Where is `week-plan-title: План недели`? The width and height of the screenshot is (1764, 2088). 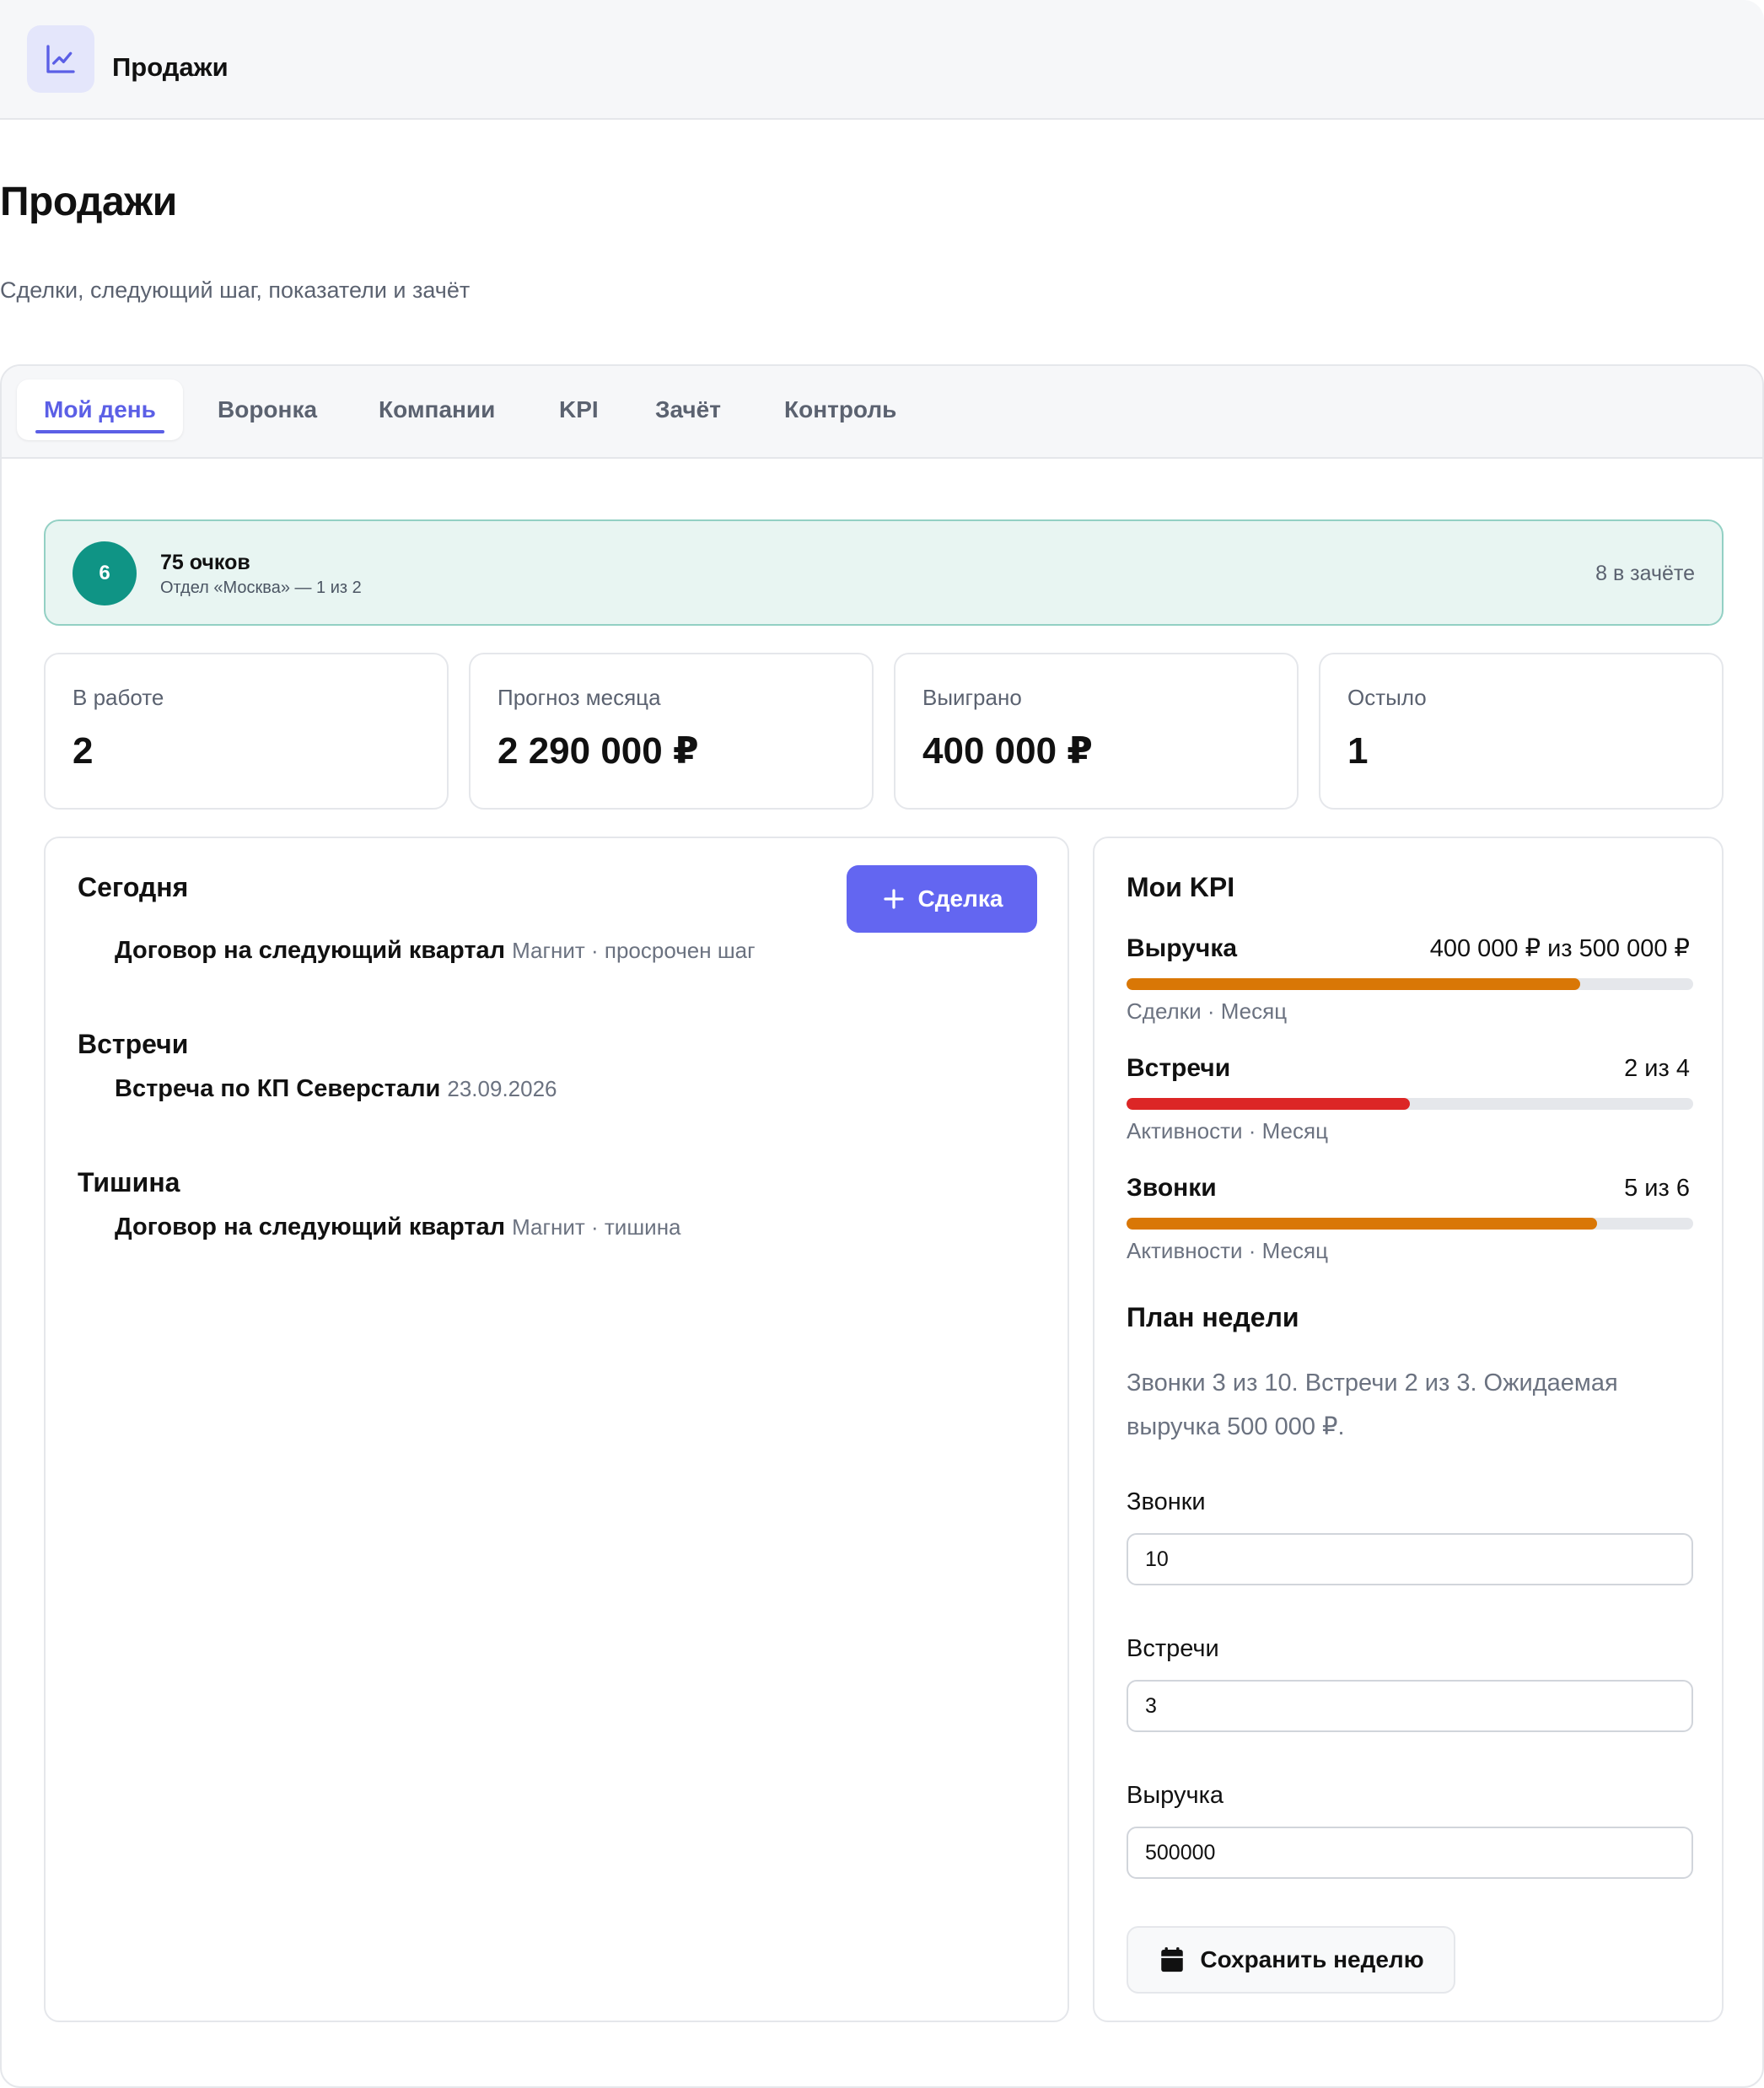
week-plan-title: План недели is located at coordinates (1213, 1317).